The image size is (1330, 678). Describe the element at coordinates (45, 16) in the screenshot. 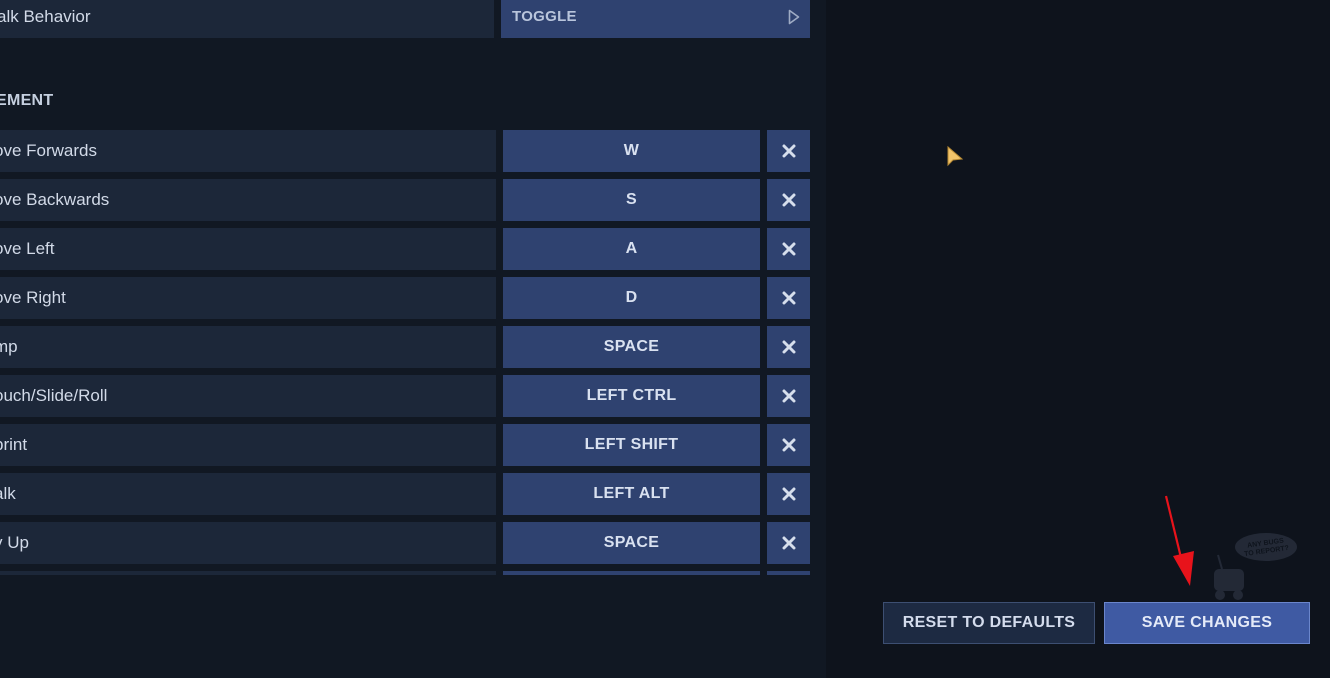

I see `walk-behavior-label-text: alk Behavior` at that location.